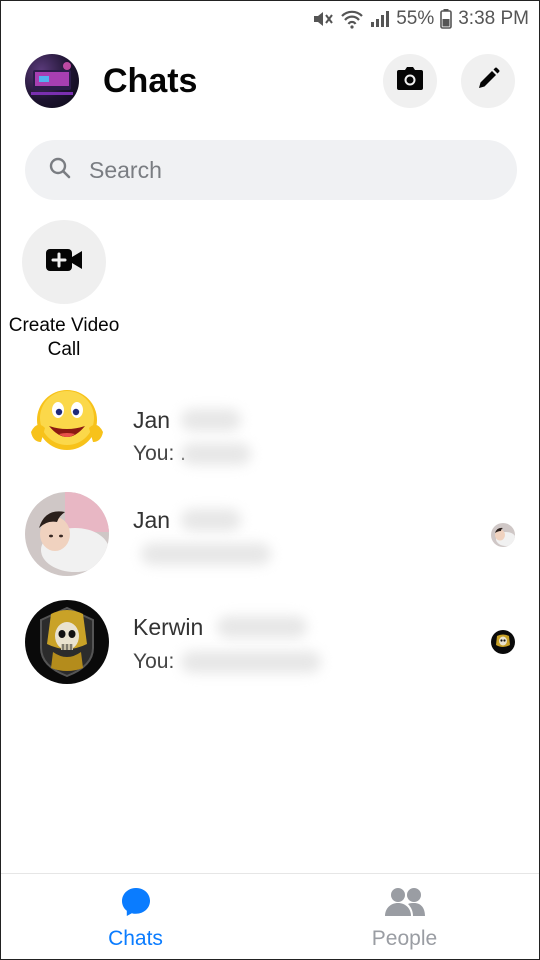  Describe the element at coordinates (150, 80) in the screenshot. I see `page-title: Chats` at that location.